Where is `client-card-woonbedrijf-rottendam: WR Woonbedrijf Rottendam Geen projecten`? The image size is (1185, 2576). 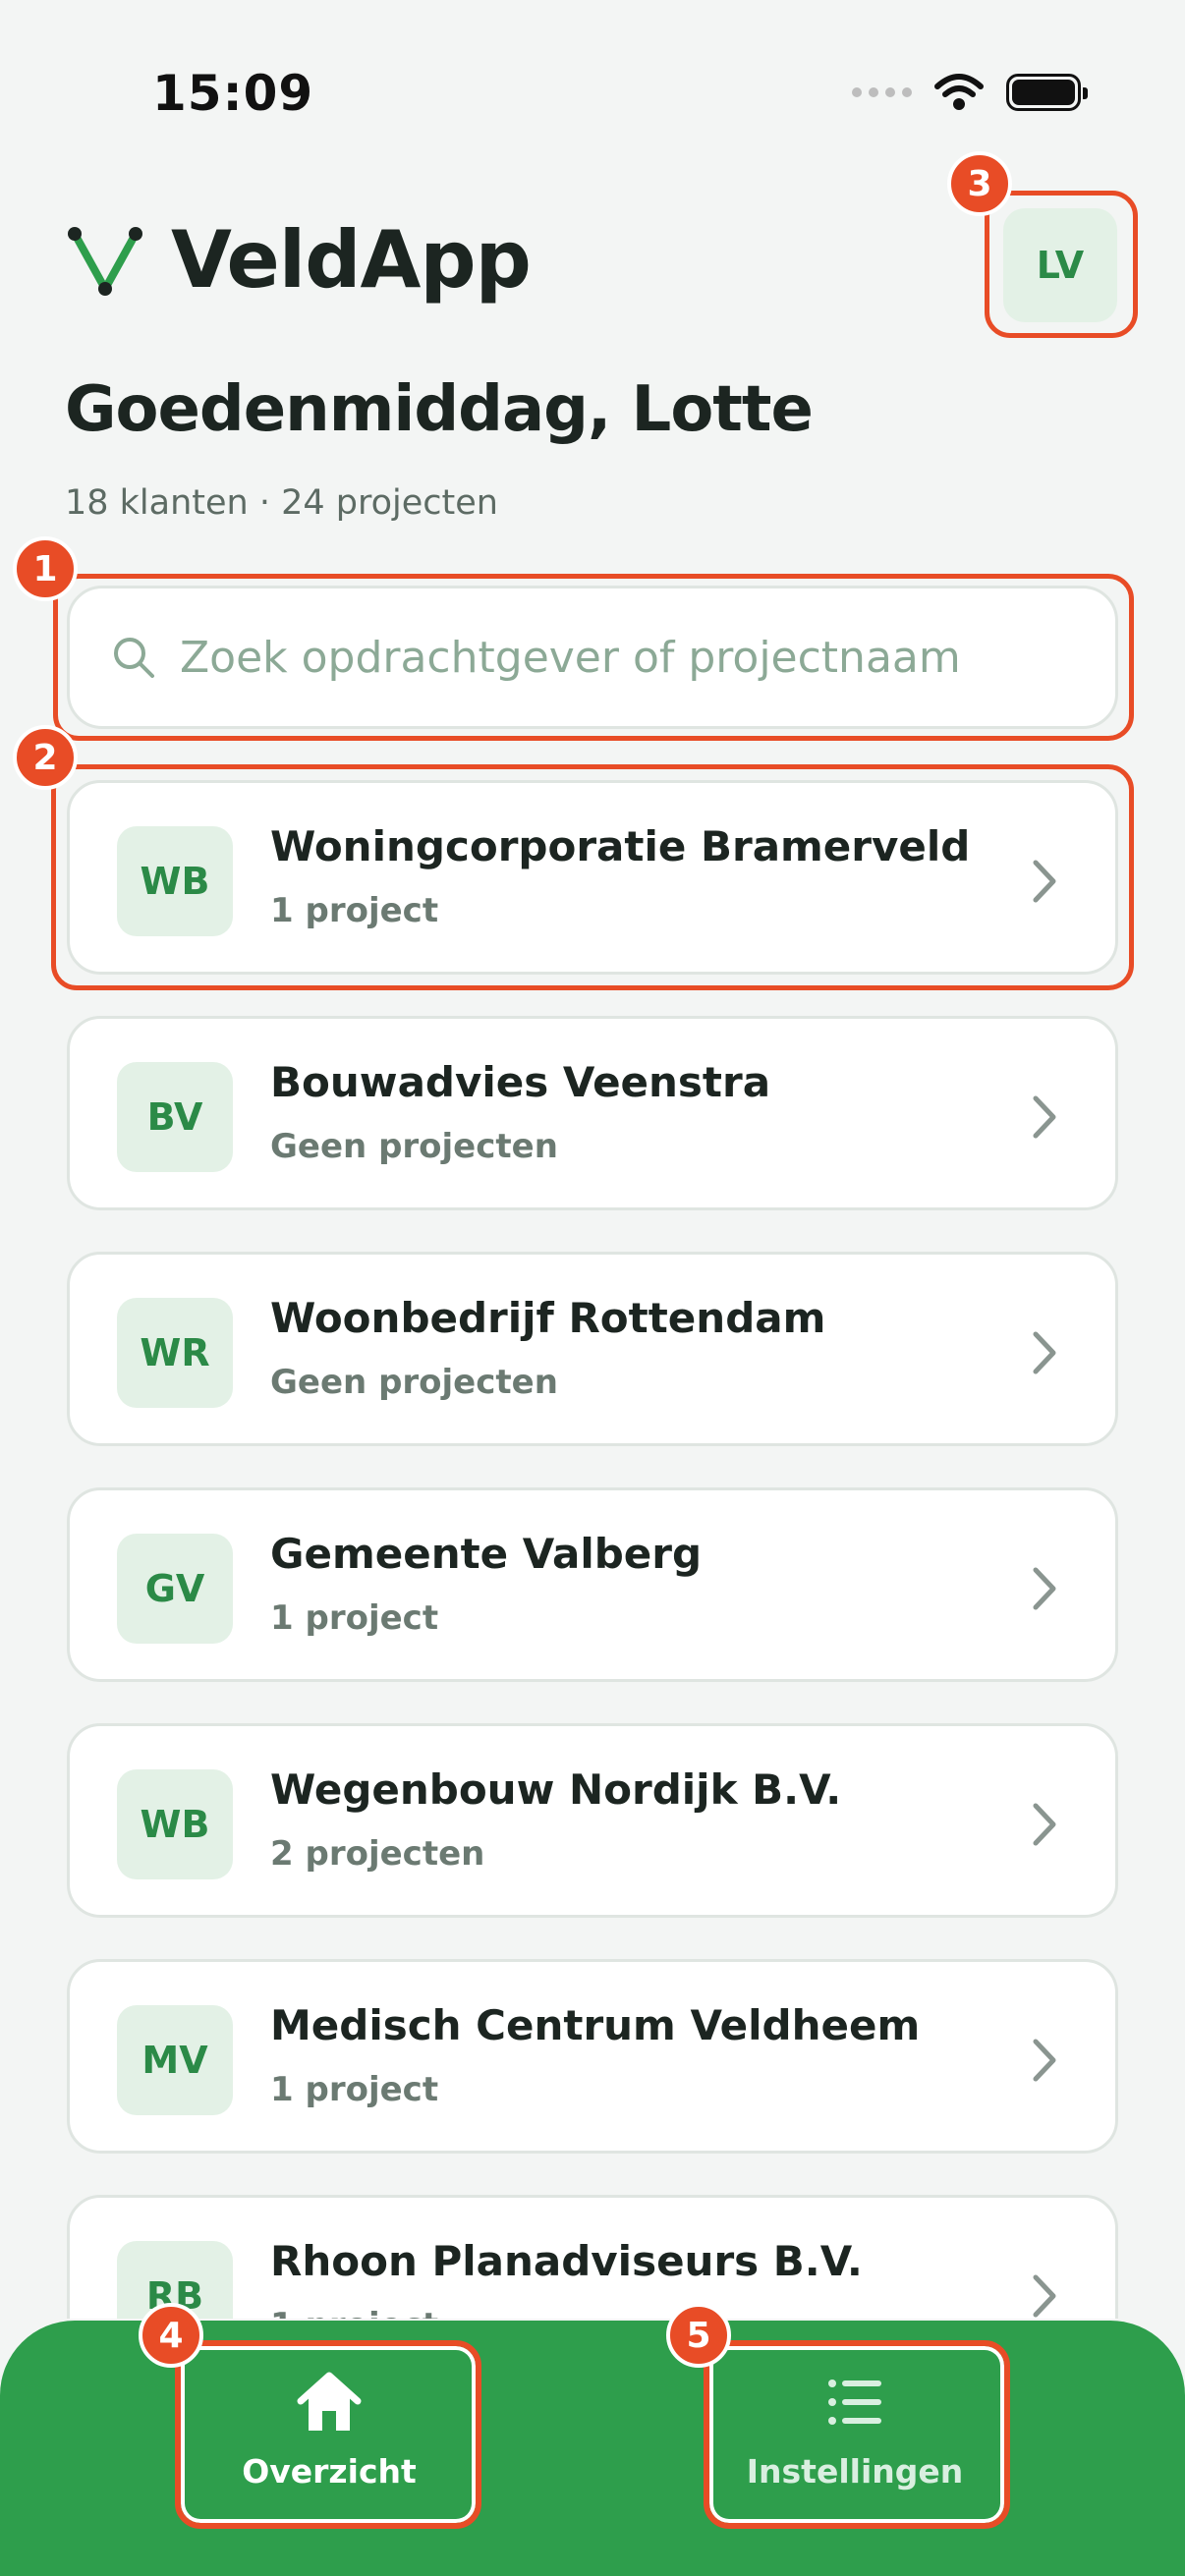
client-card-woonbedrijf-rottendam: WR Woonbedrijf Rottendam Geen projecten is located at coordinates (592, 1349).